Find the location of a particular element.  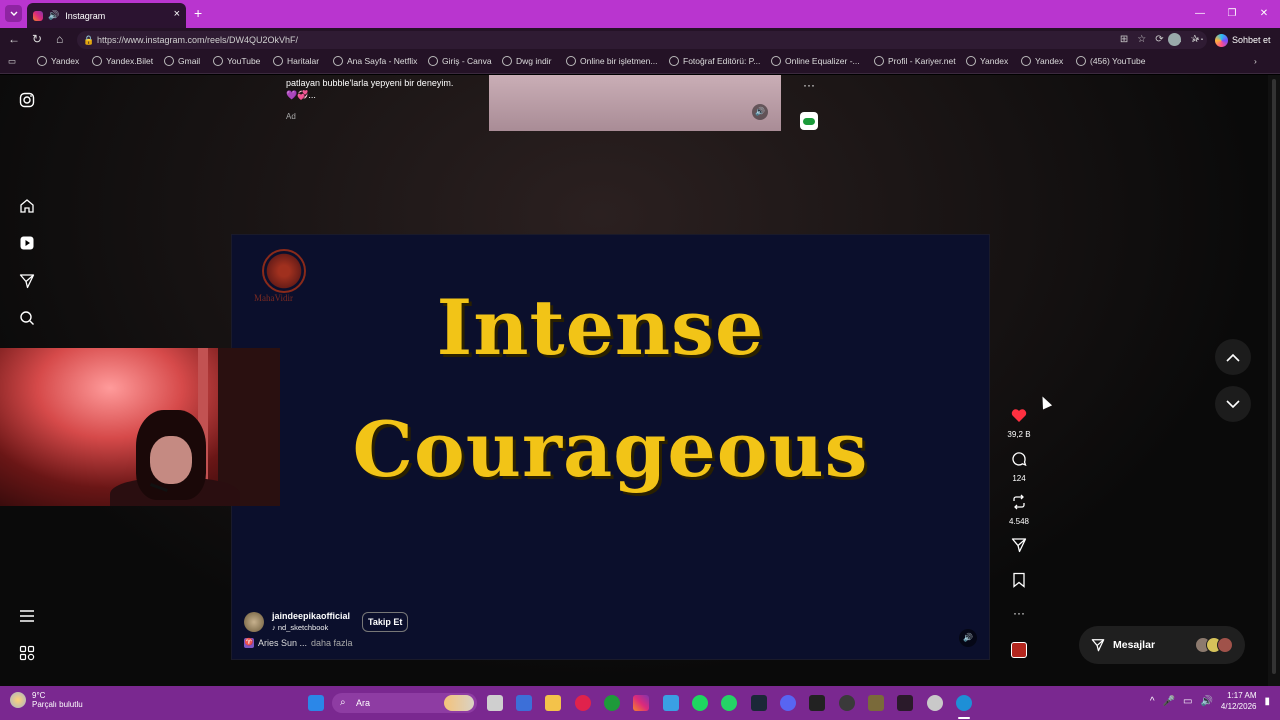

tab-instagram: 🔊 Instagram × is located at coordinates (106, 15).